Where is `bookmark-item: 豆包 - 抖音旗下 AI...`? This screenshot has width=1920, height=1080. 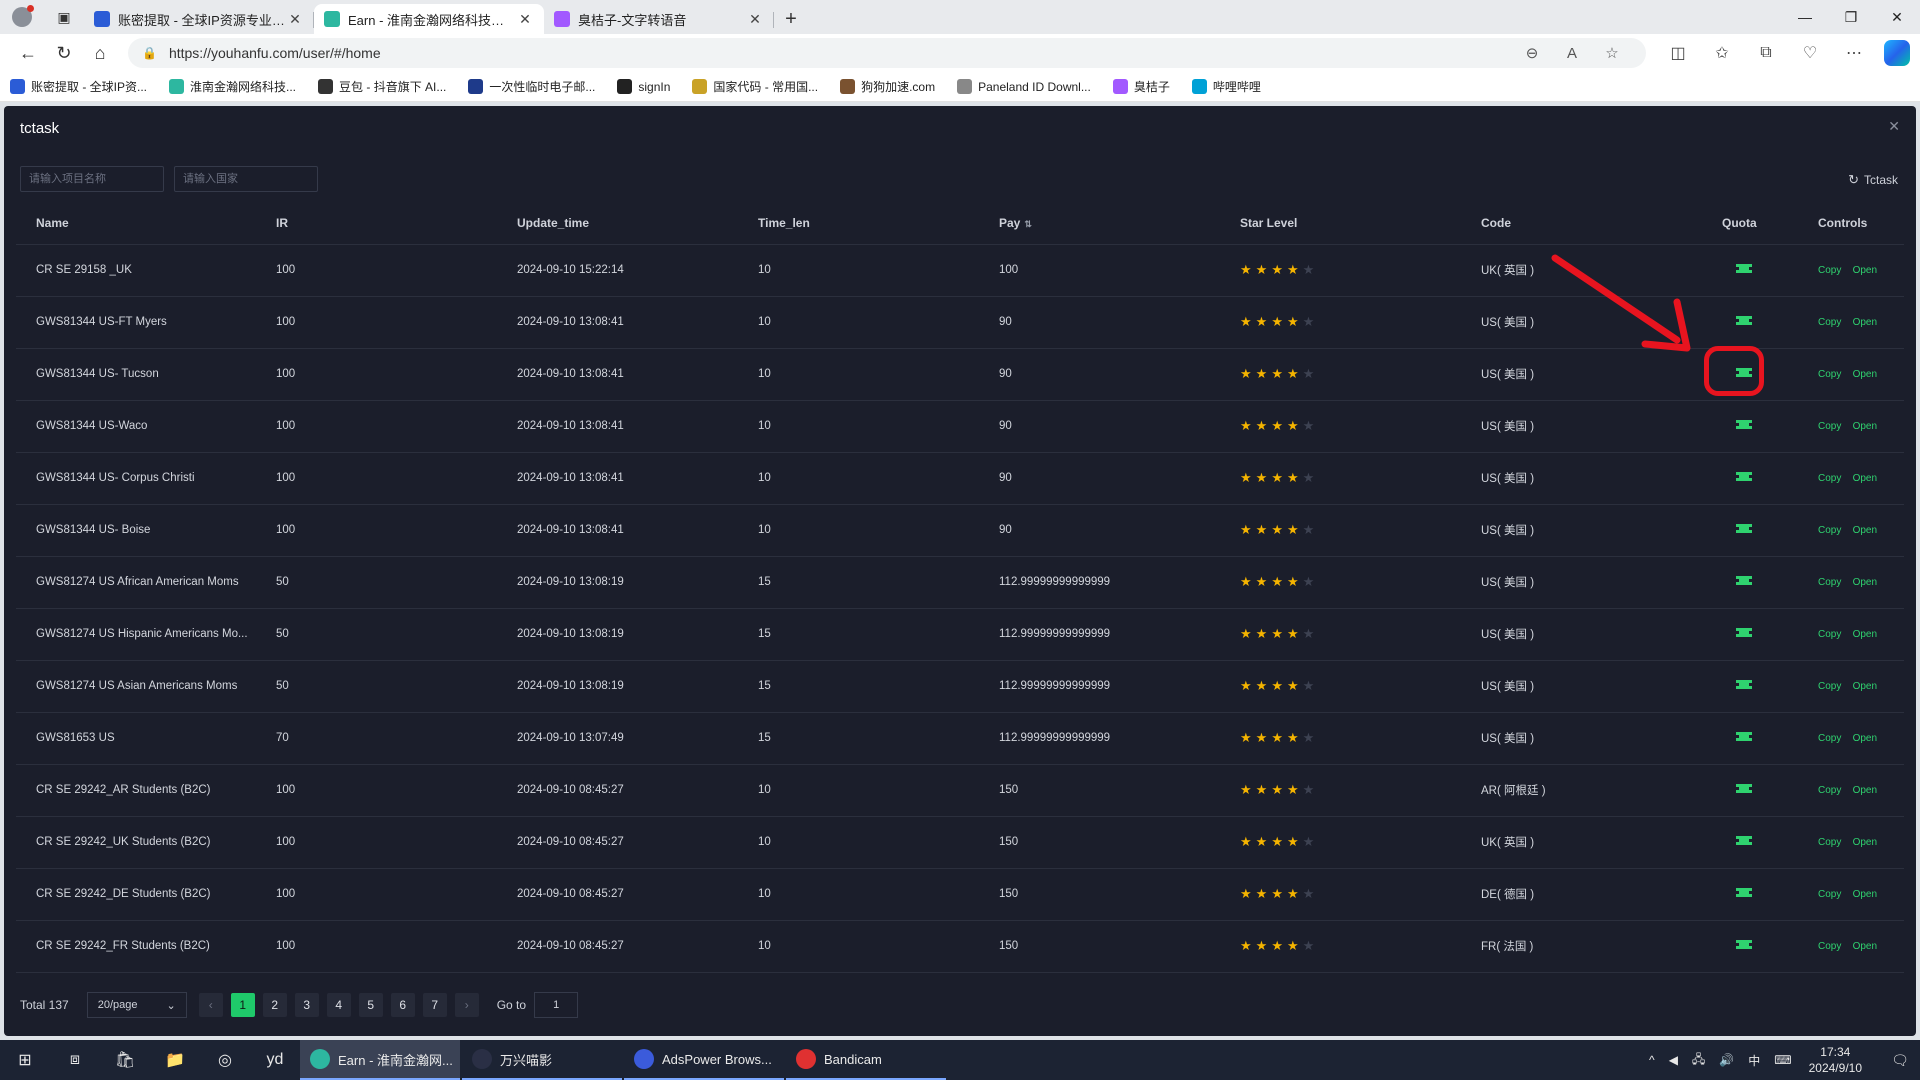 bookmark-item: 豆包 - 抖音旗下 AI... is located at coordinates (382, 86).